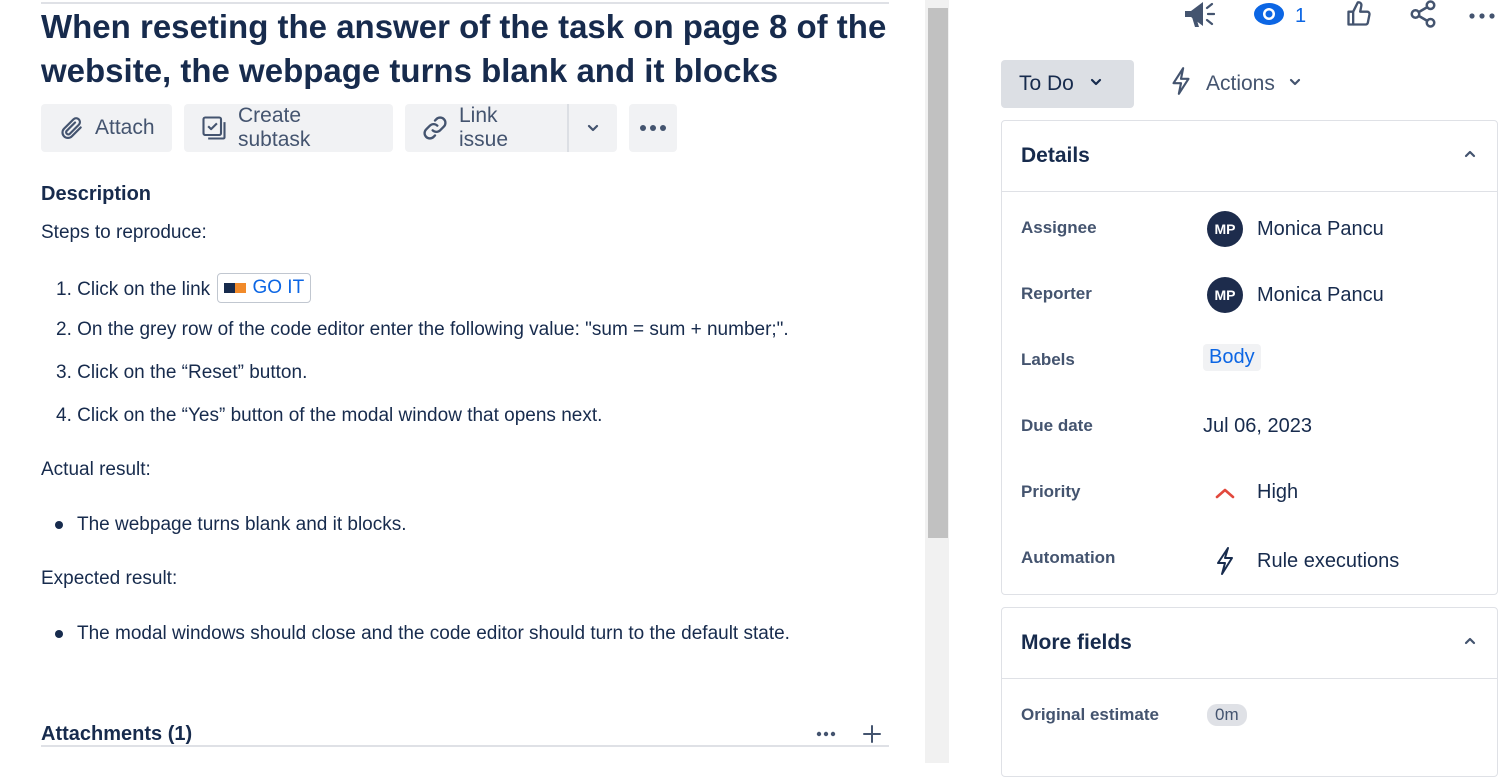  I want to click on step-text: 1. Click on the link, so click(133, 289).